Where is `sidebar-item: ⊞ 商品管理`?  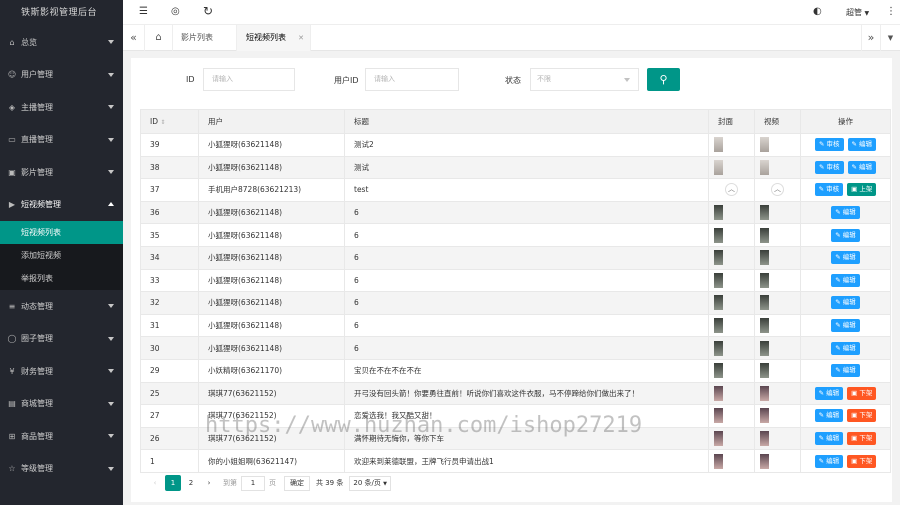 sidebar-item: ⊞ 商品管理 is located at coordinates (61, 436).